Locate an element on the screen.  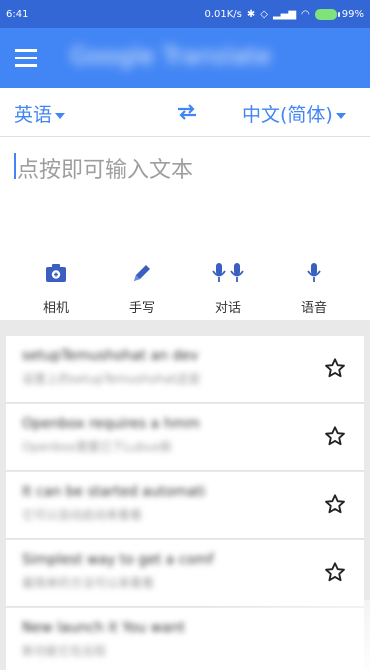
history-source-text: Simplest way to get a comf is located at coordinates (118, 560).